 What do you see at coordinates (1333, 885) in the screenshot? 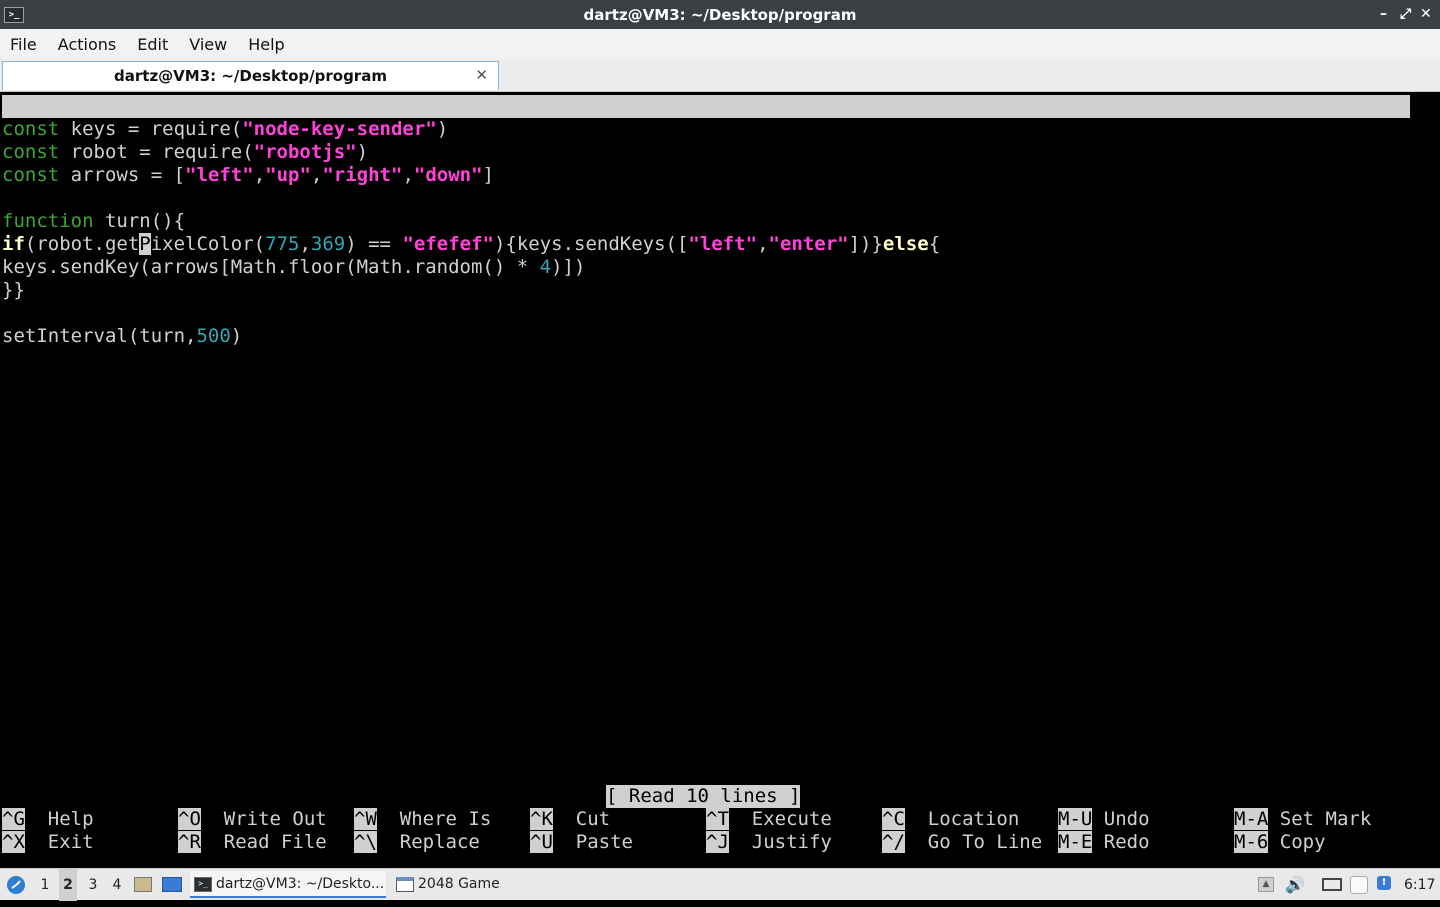
I see `network-icon` at bounding box center [1333, 885].